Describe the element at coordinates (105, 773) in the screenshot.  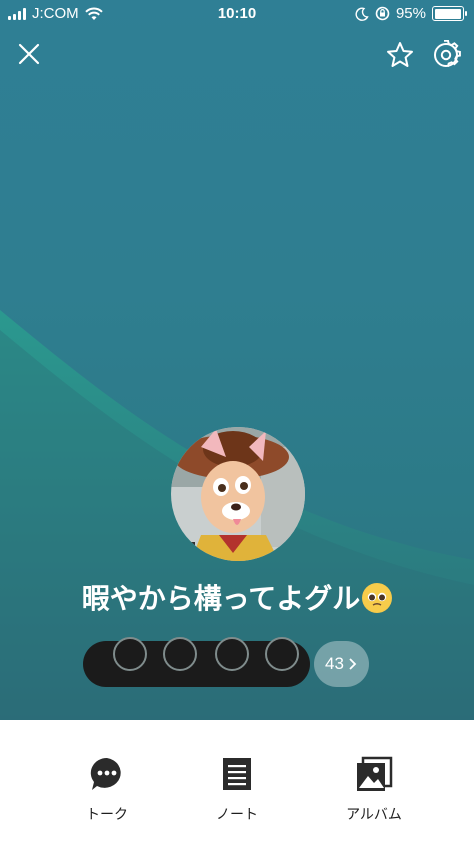
I see `chat-bubble-icon` at that location.